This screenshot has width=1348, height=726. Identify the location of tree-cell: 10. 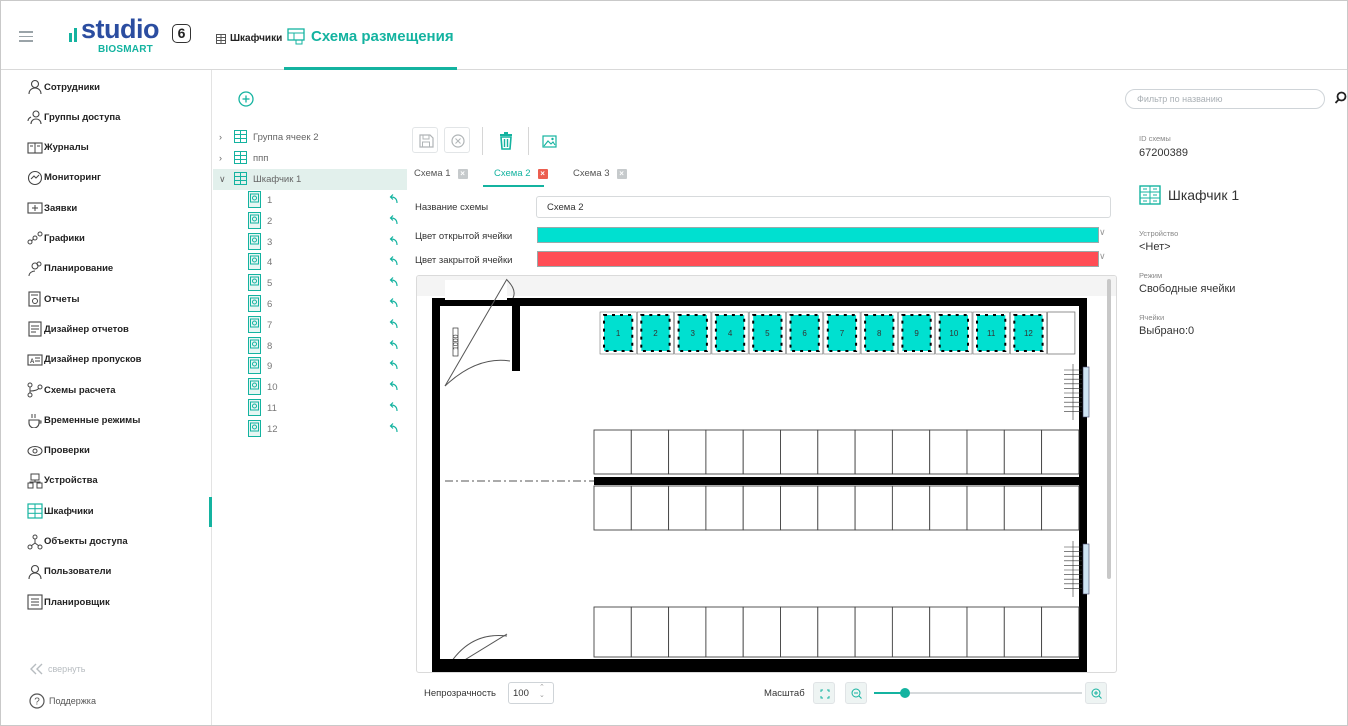
(310, 387).